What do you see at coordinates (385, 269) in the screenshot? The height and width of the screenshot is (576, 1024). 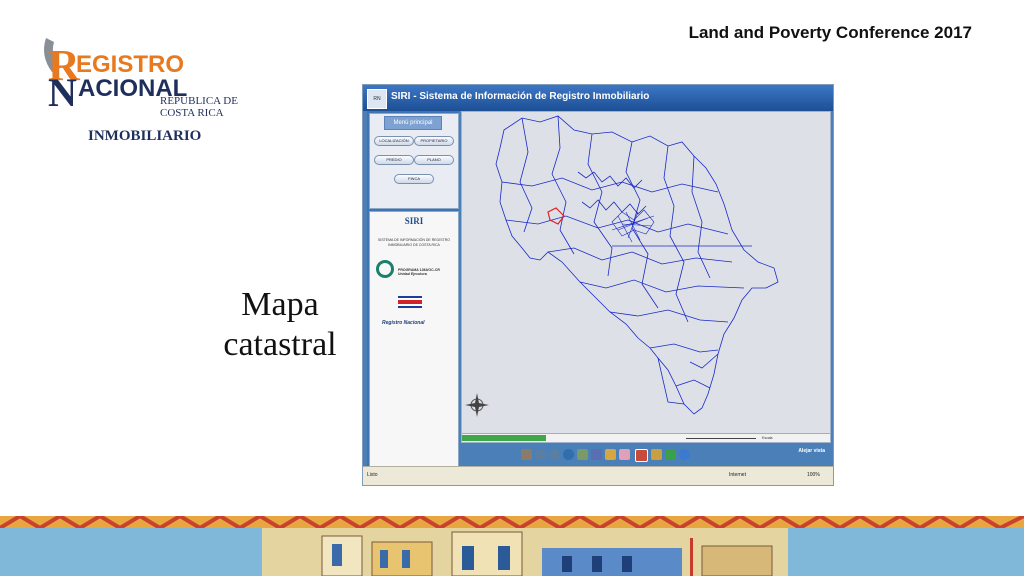 I see `program-emblem-icon` at bounding box center [385, 269].